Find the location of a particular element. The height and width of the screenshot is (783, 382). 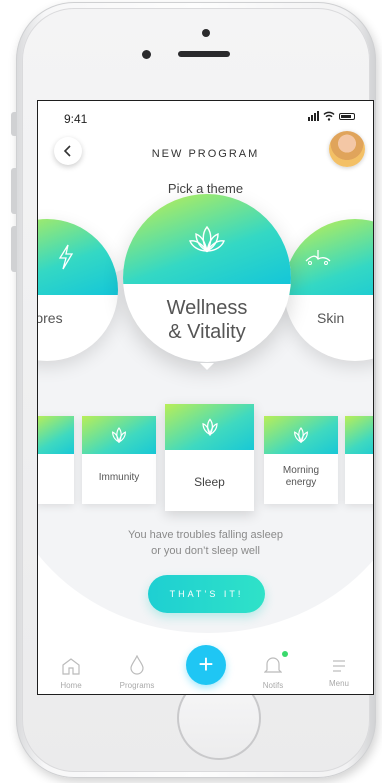

menu-icon is located at coordinates (339, 666).